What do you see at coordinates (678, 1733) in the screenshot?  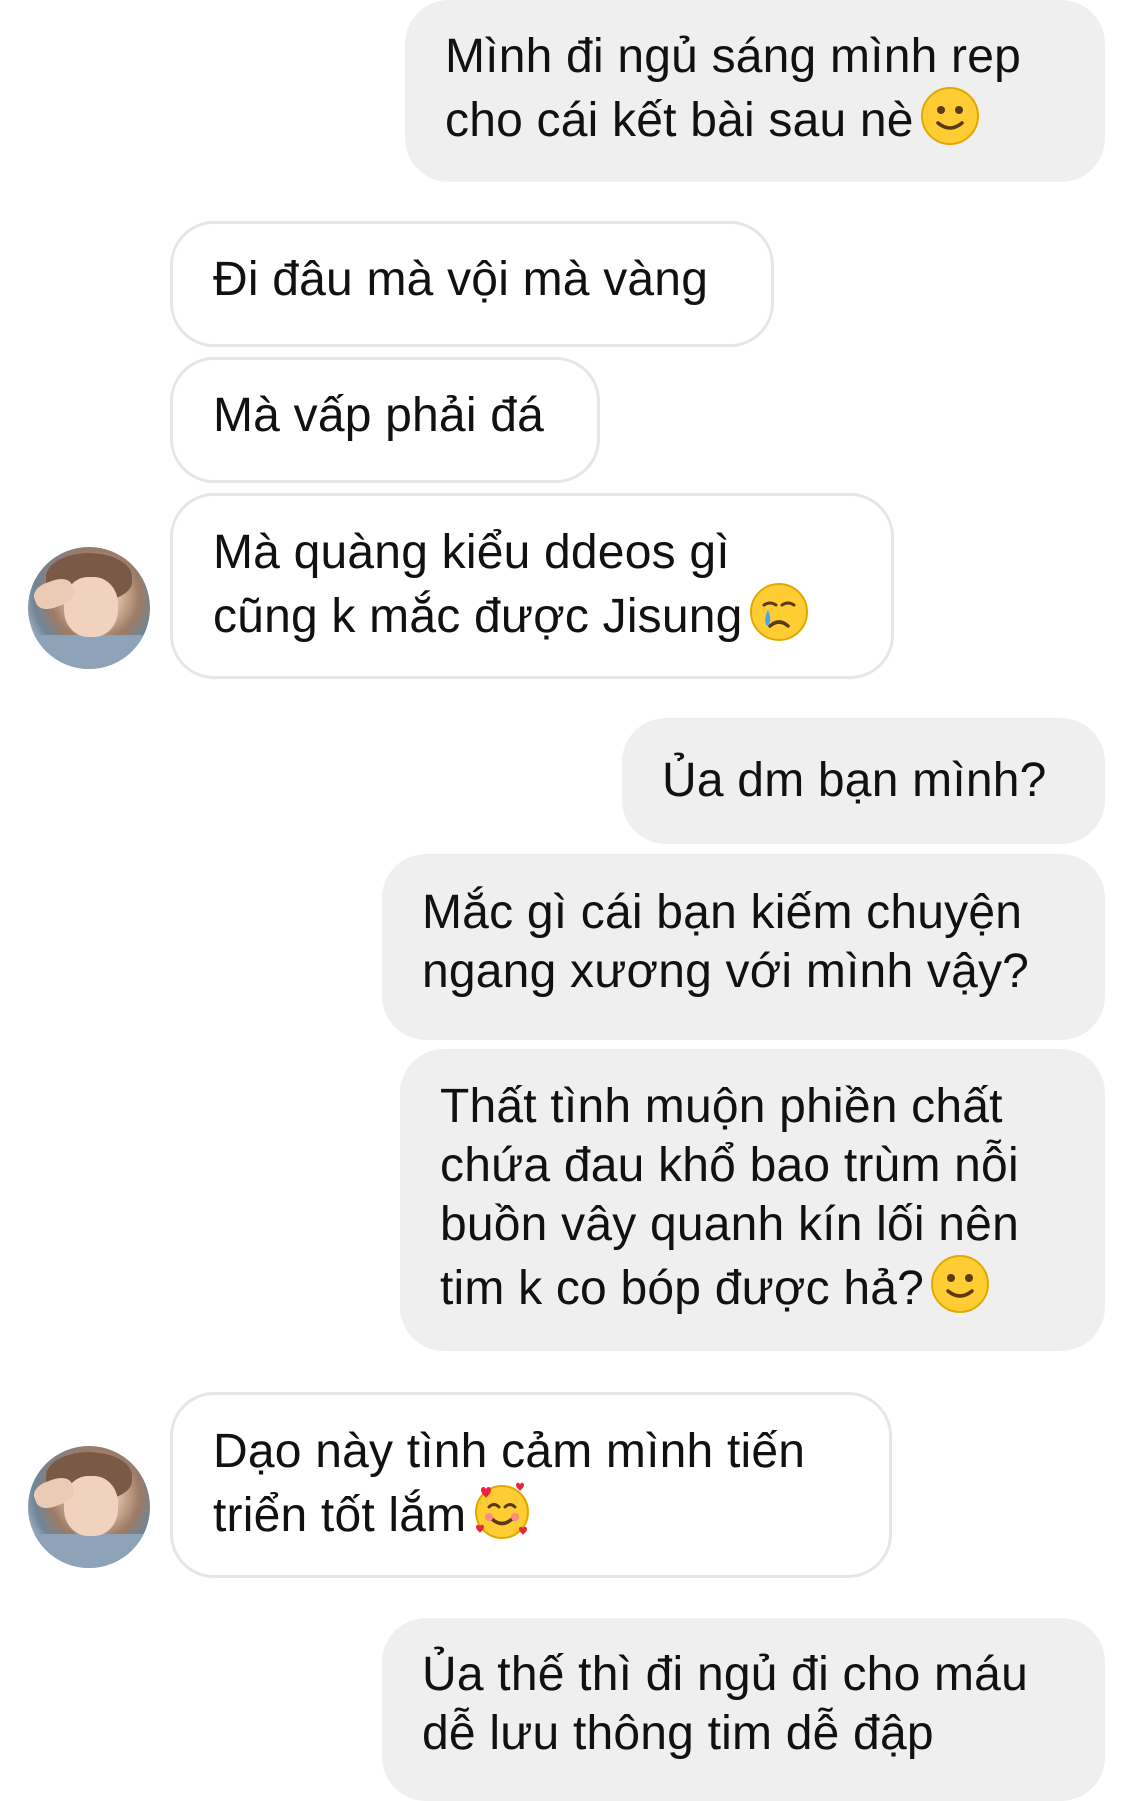 I see `message-text: dễ lưu thông tim dễ đập` at bounding box center [678, 1733].